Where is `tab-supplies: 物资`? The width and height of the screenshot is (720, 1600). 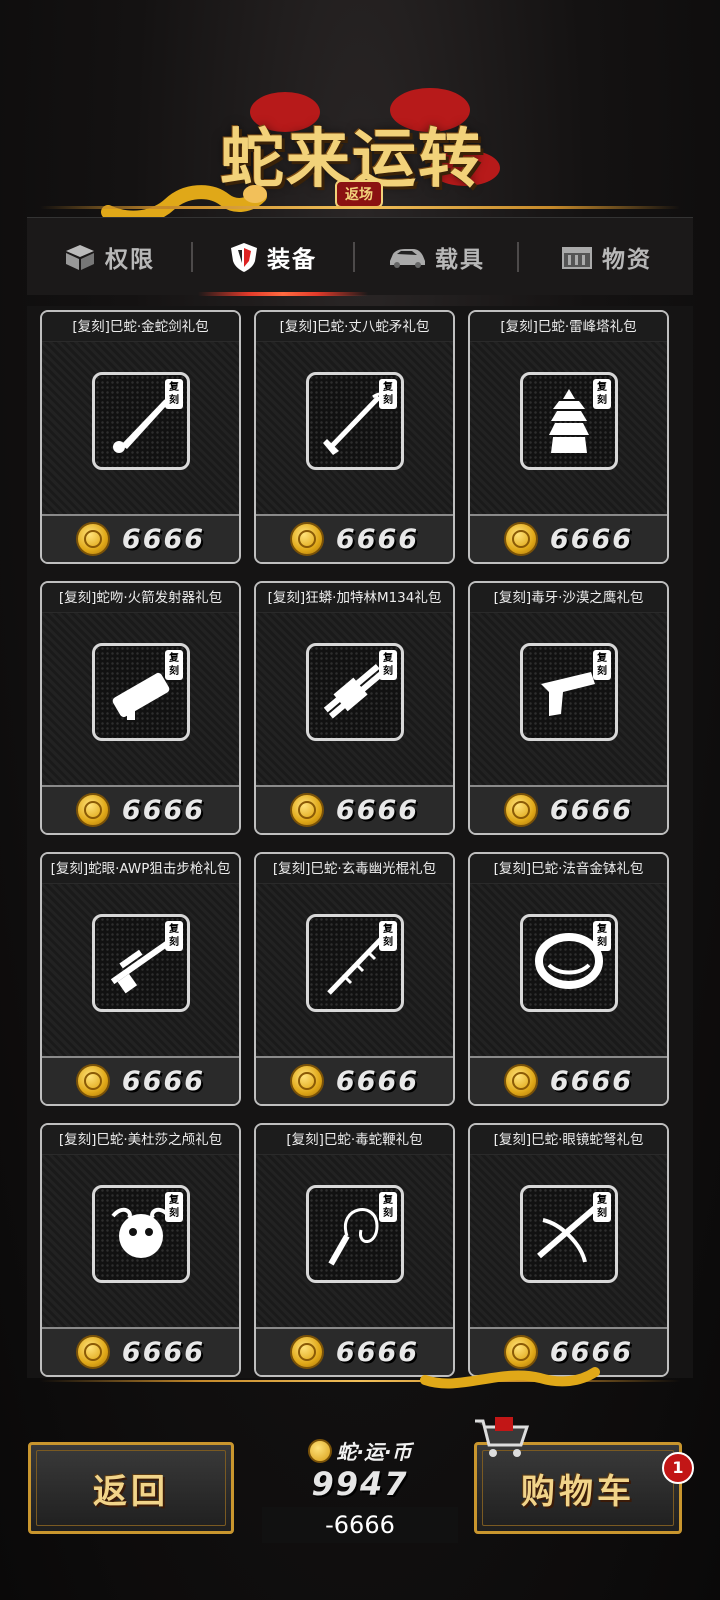
tab-supplies: 物资 is located at coordinates (606, 257).